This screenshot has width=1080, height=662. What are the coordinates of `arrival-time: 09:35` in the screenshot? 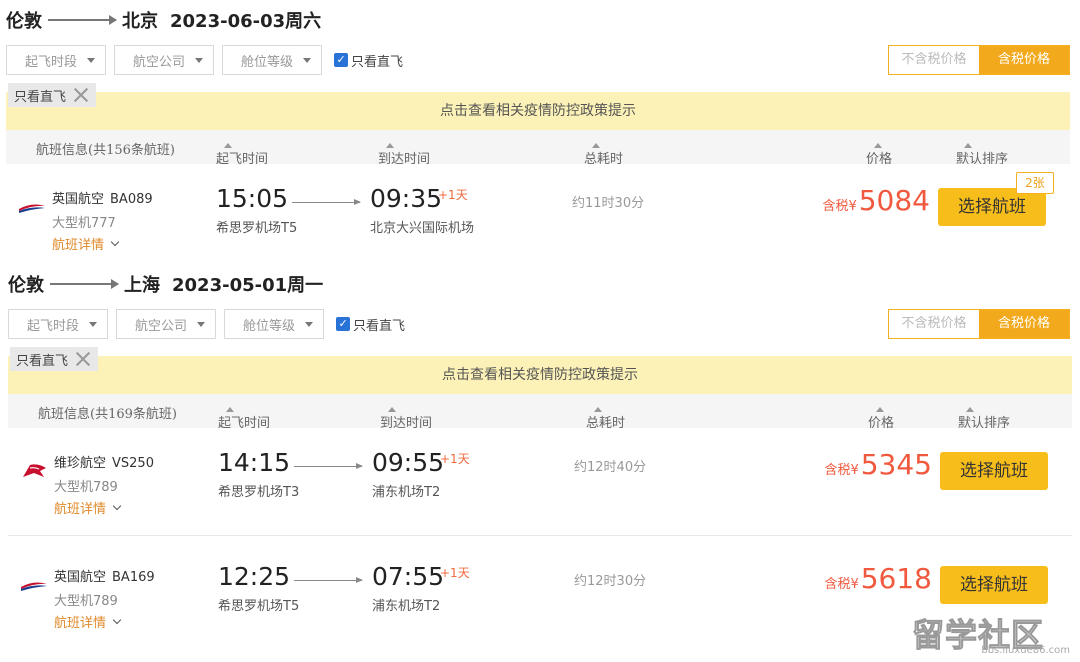 It's located at (406, 198).